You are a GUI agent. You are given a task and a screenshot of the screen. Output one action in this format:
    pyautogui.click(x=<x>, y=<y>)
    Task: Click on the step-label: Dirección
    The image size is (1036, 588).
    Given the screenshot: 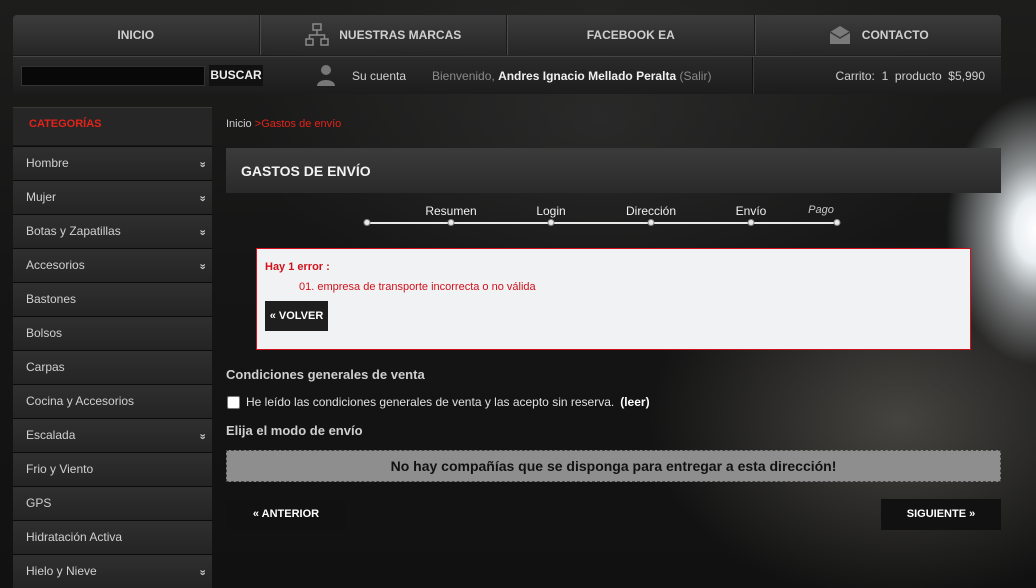 What is the action you would take?
    pyautogui.click(x=651, y=211)
    